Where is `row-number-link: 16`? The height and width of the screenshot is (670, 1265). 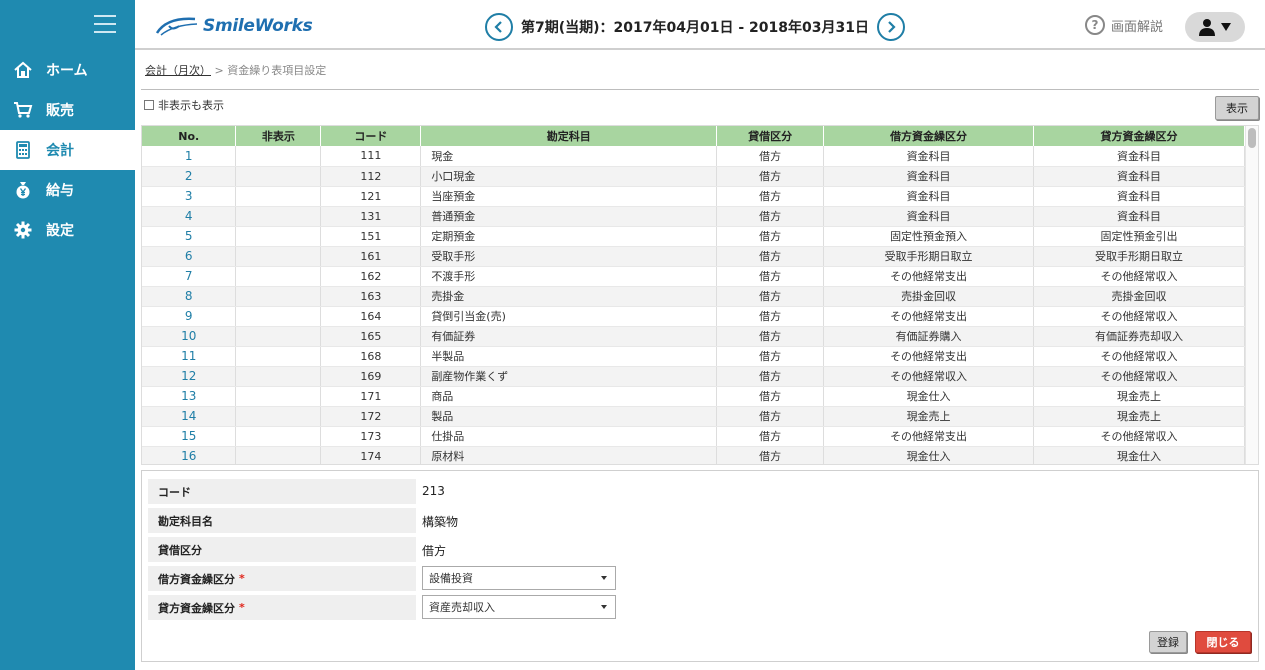
row-number-link: 16 is located at coordinates (189, 455).